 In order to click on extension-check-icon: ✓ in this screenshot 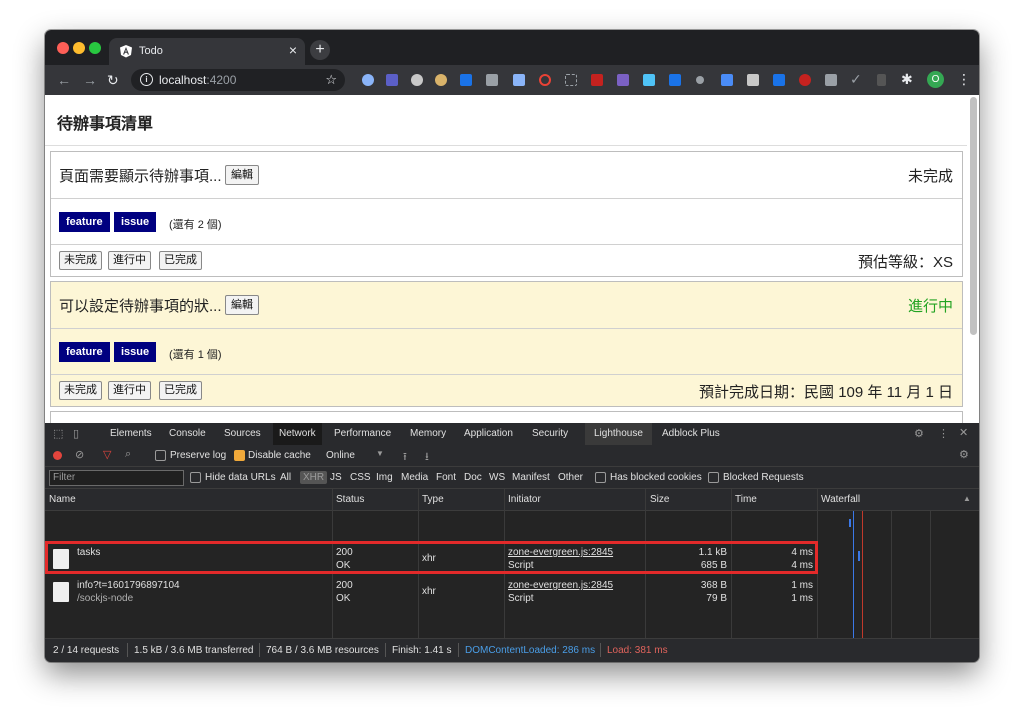, I will do `click(856, 79)`.